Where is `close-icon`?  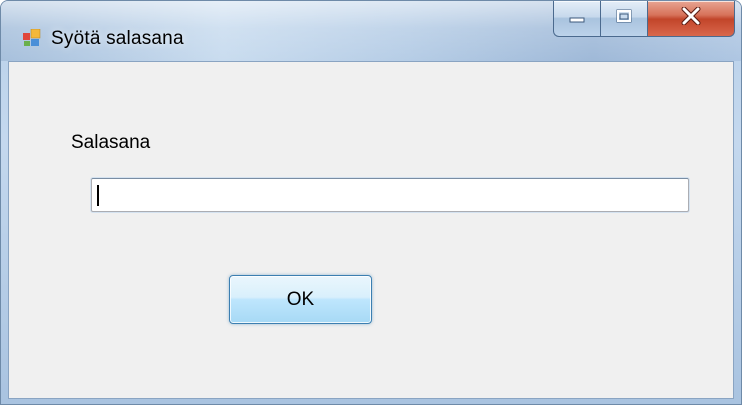 close-icon is located at coordinates (691, 18).